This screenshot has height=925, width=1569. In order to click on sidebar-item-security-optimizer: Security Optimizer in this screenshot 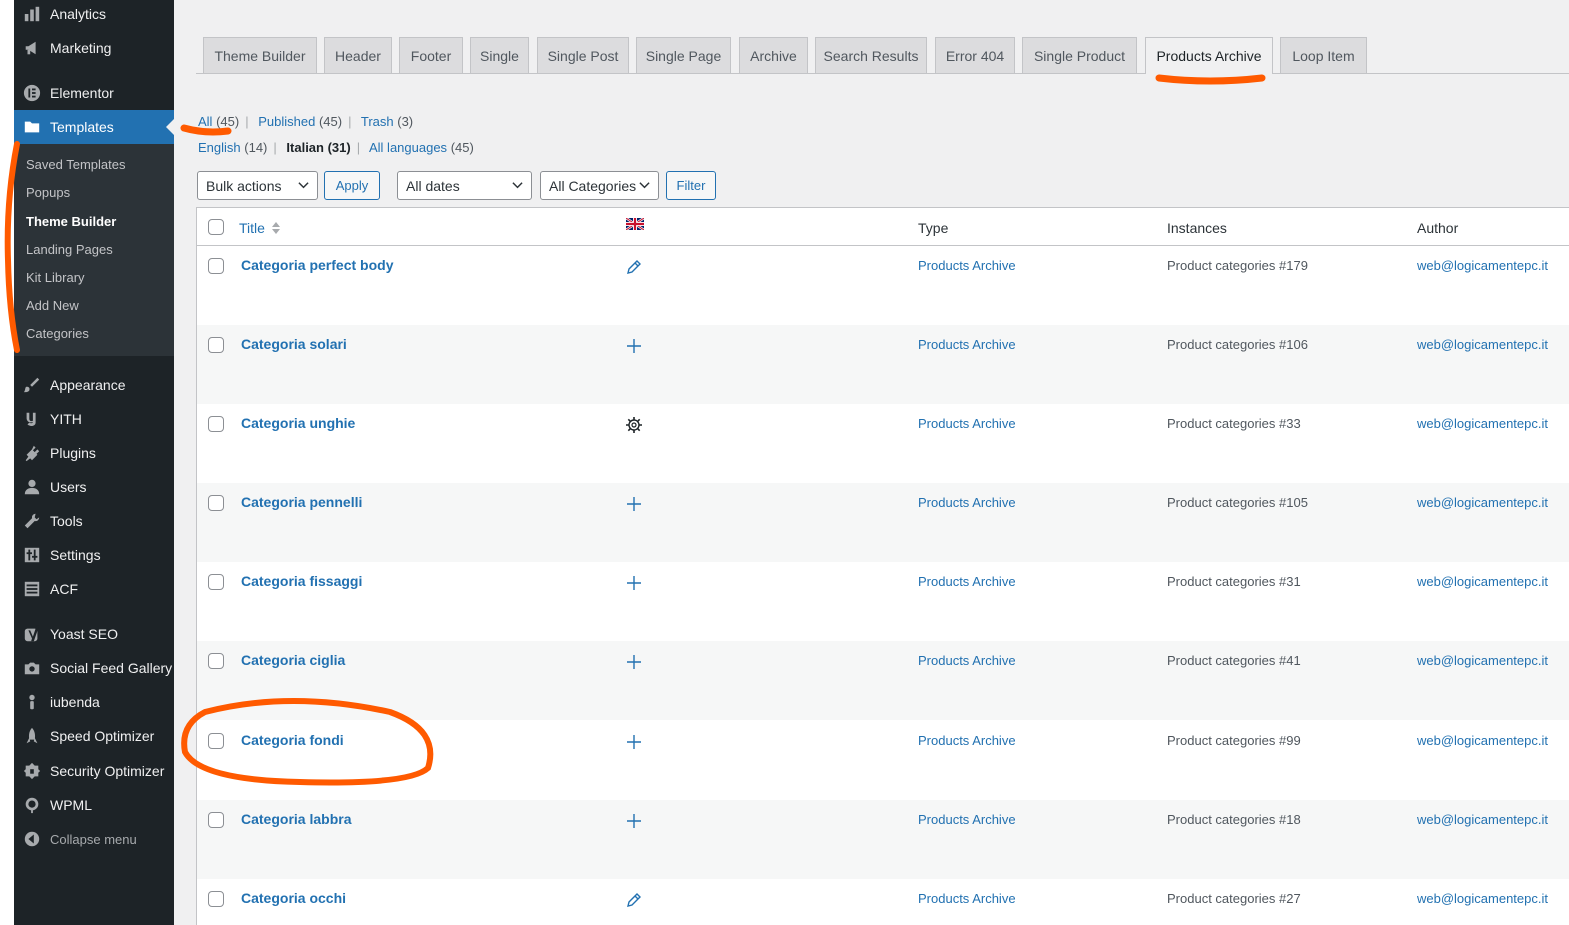, I will do `click(94, 771)`.